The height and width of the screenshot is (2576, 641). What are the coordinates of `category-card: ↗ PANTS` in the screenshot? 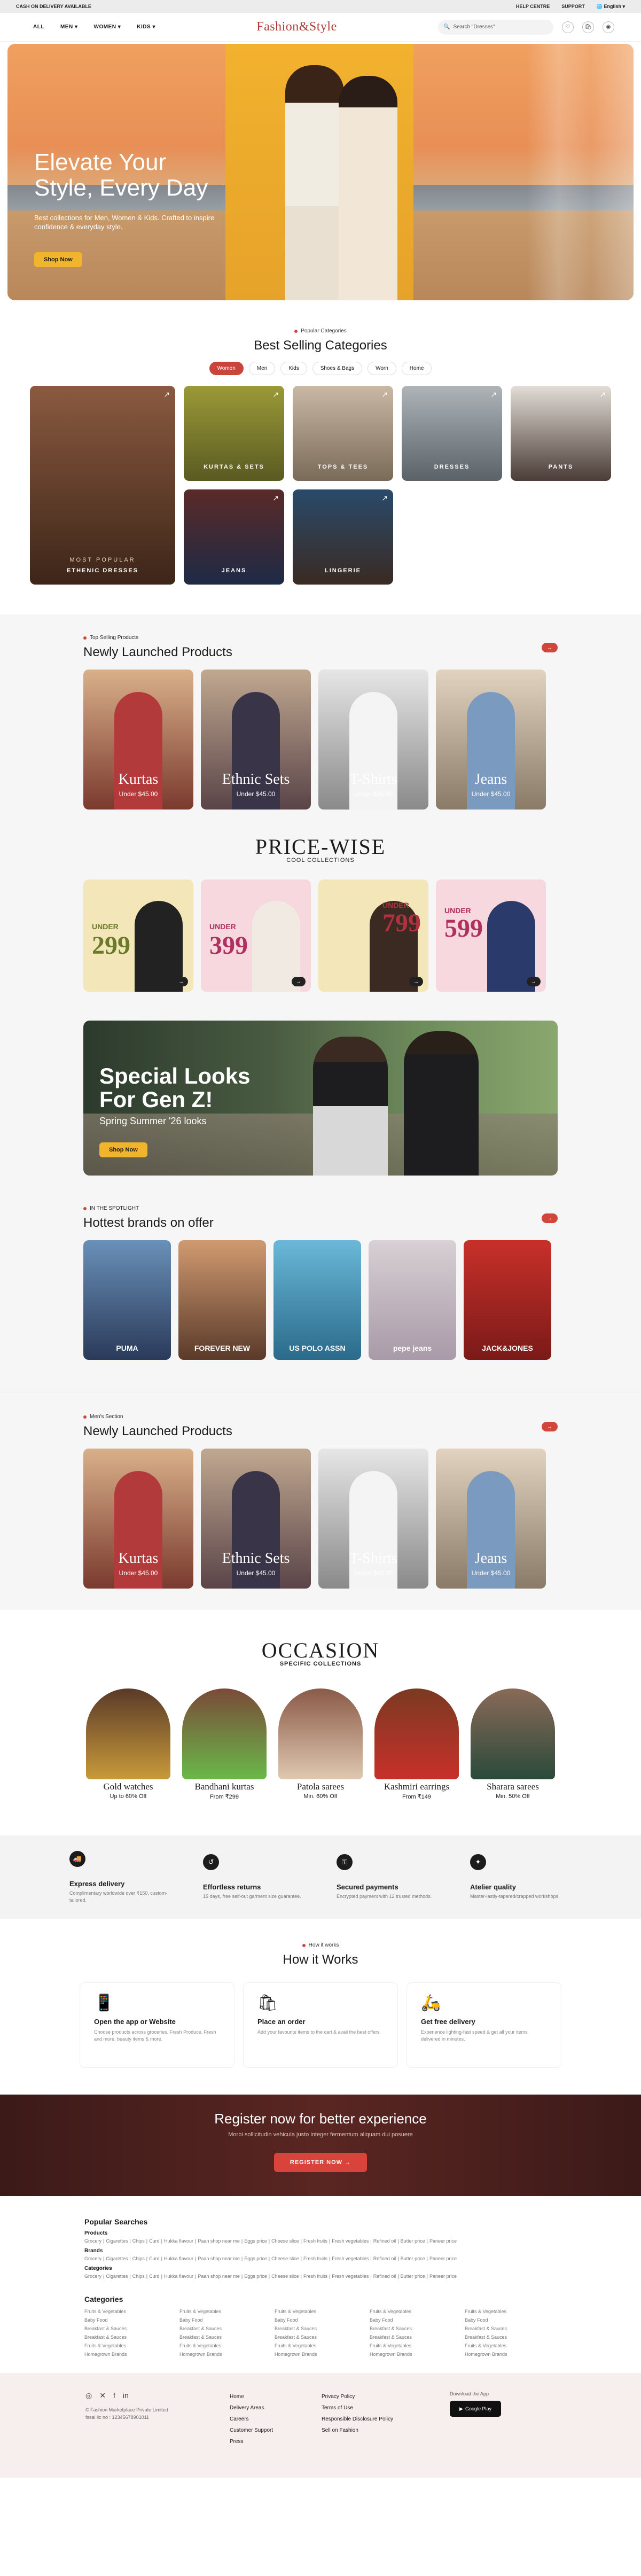 It's located at (561, 433).